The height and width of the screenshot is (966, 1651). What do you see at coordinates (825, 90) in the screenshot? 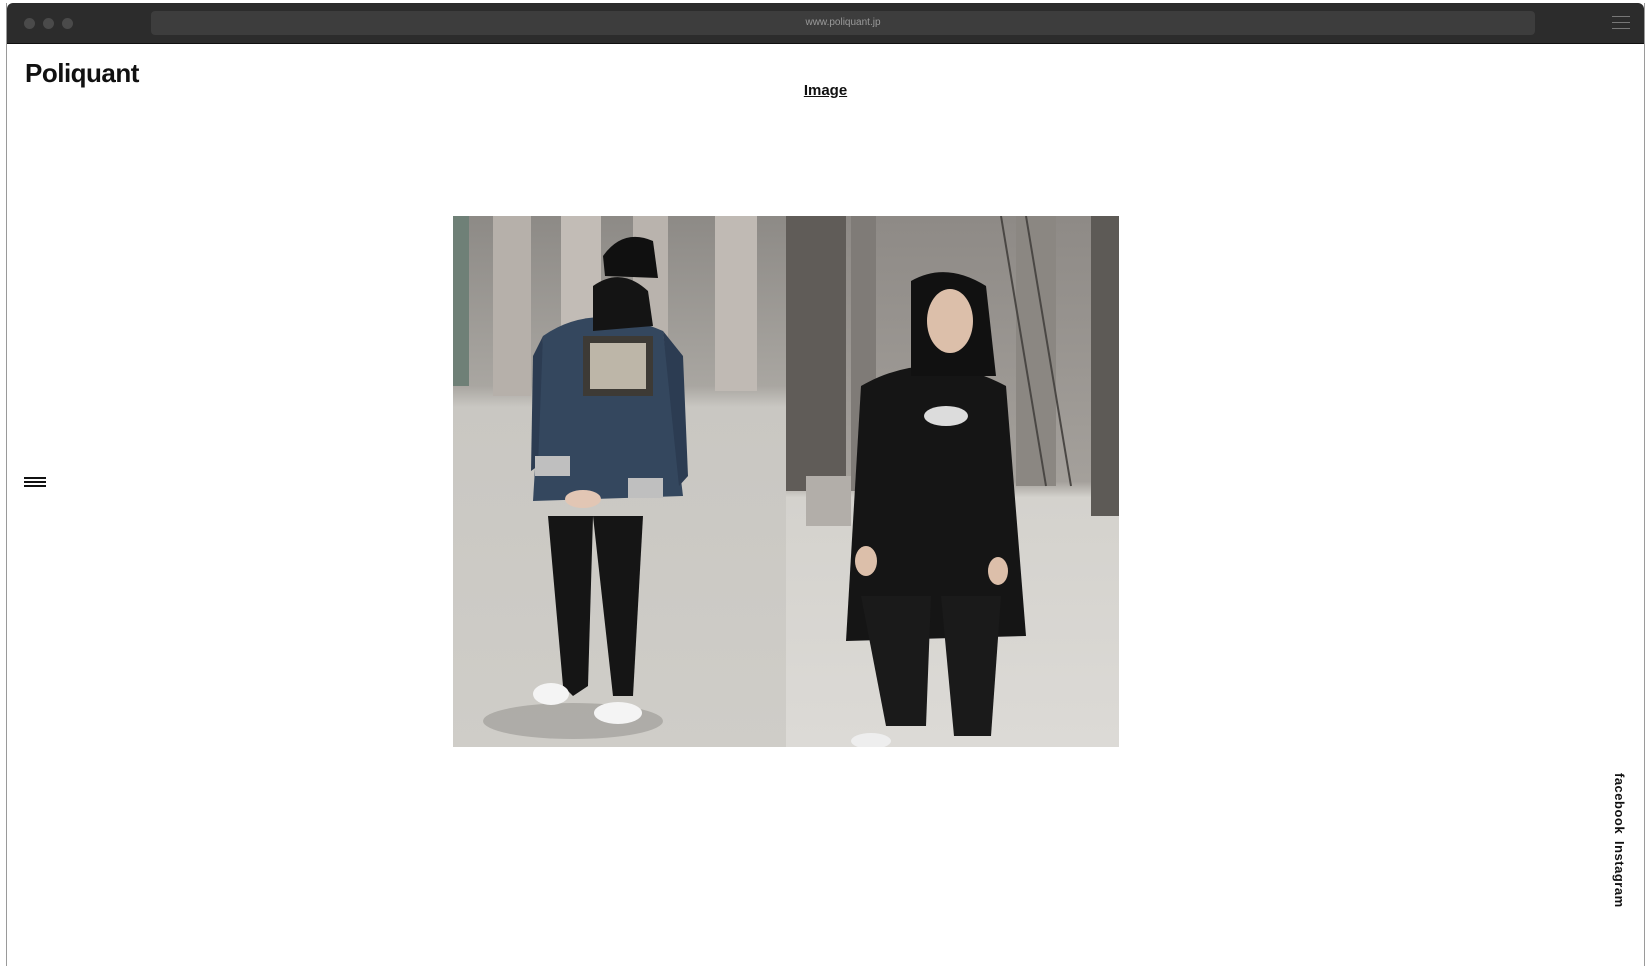
I see `nav-image-link: Image` at bounding box center [825, 90].